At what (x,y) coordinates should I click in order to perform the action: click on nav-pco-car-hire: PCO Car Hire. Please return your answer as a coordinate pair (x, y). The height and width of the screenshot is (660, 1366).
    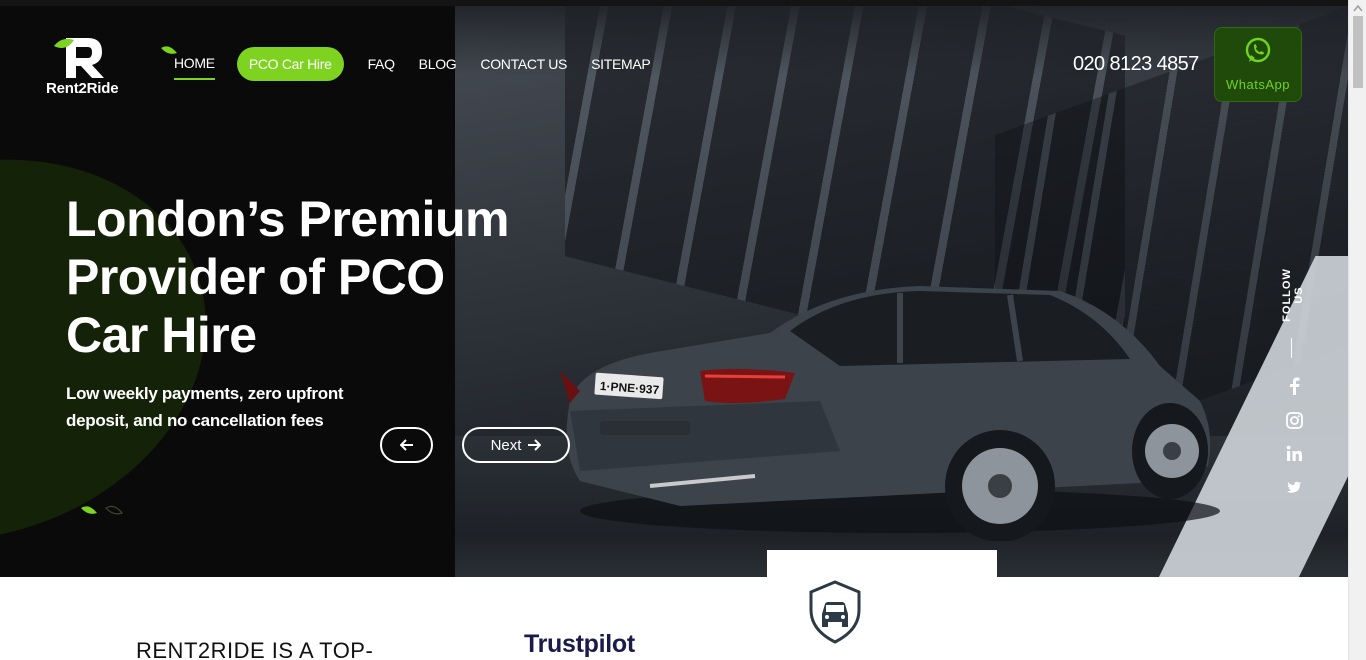
    Looking at the image, I should click on (290, 64).